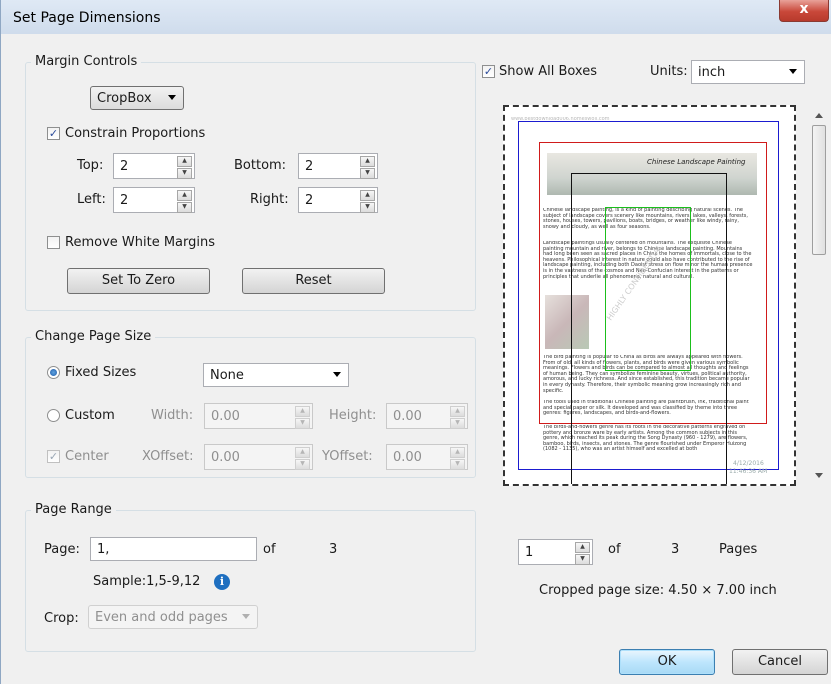  Describe the element at coordinates (407, 416) in the screenshot. I see `height-value: 0.00` at that location.